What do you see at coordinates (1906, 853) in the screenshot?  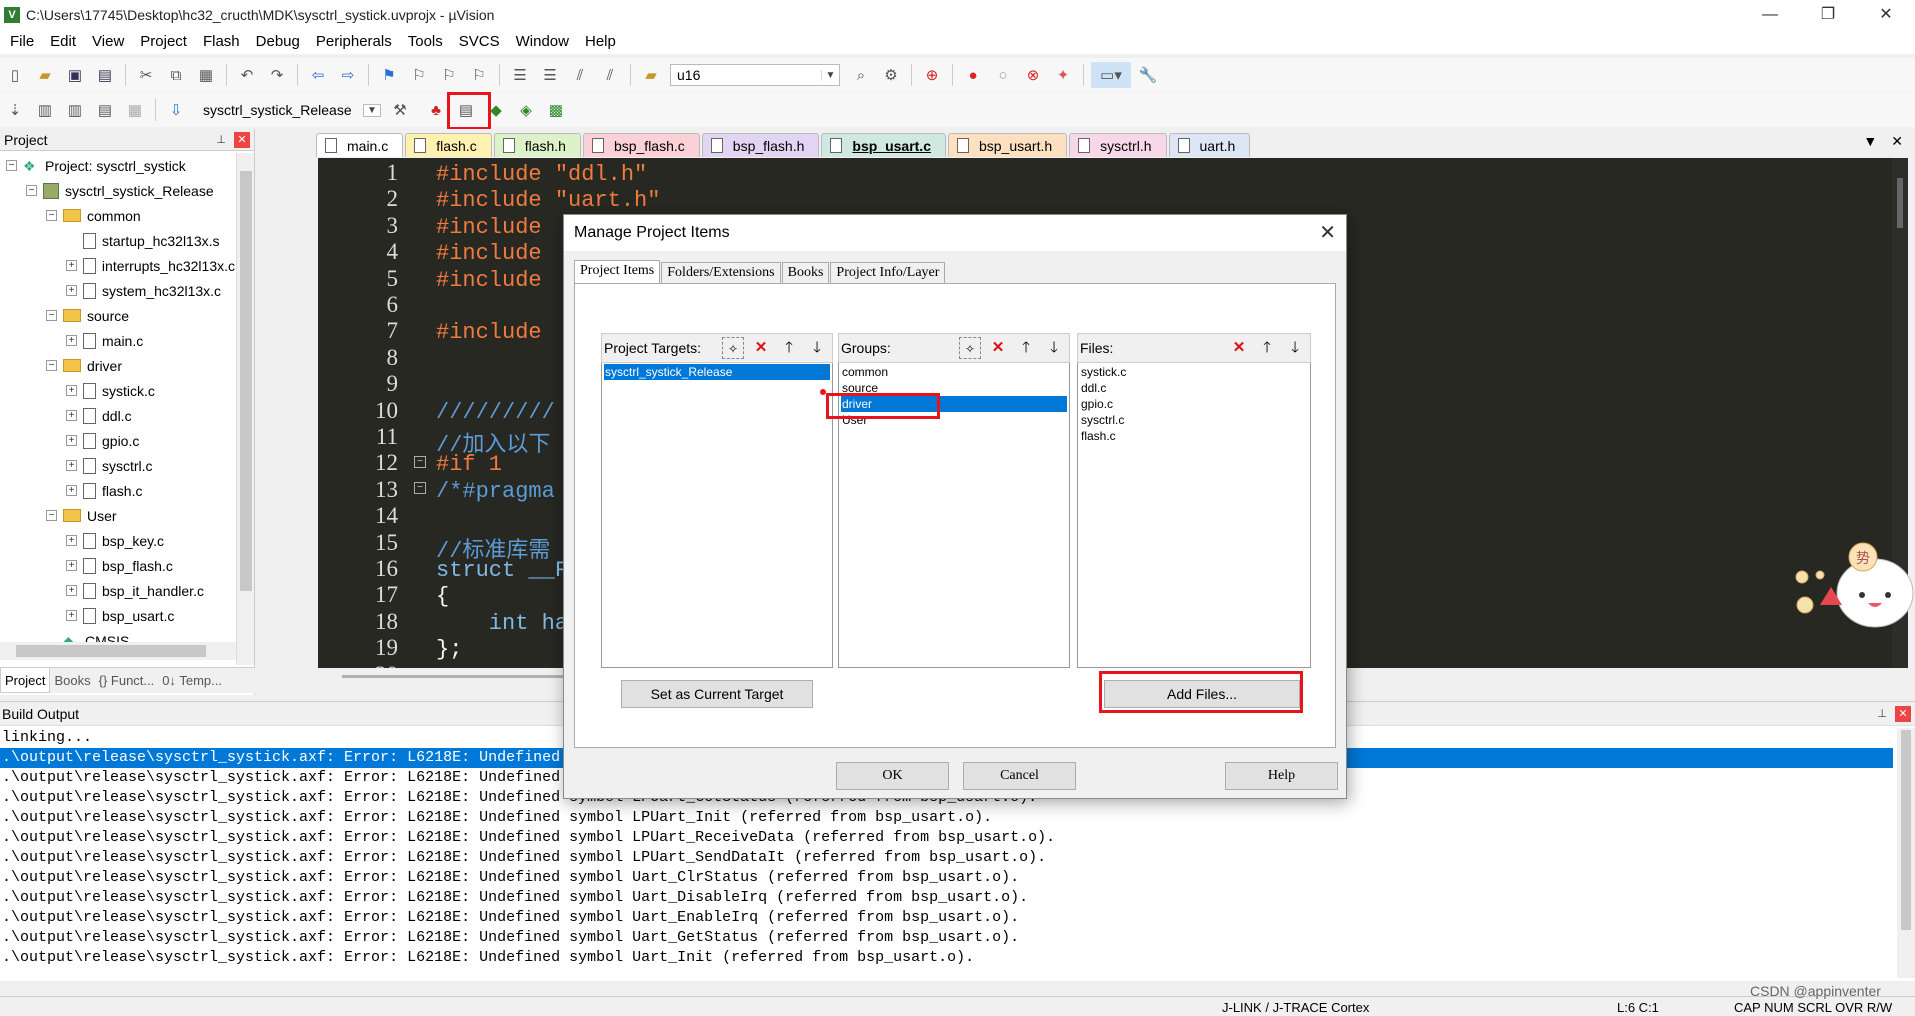 I see `build-output-scrollbar` at bounding box center [1906, 853].